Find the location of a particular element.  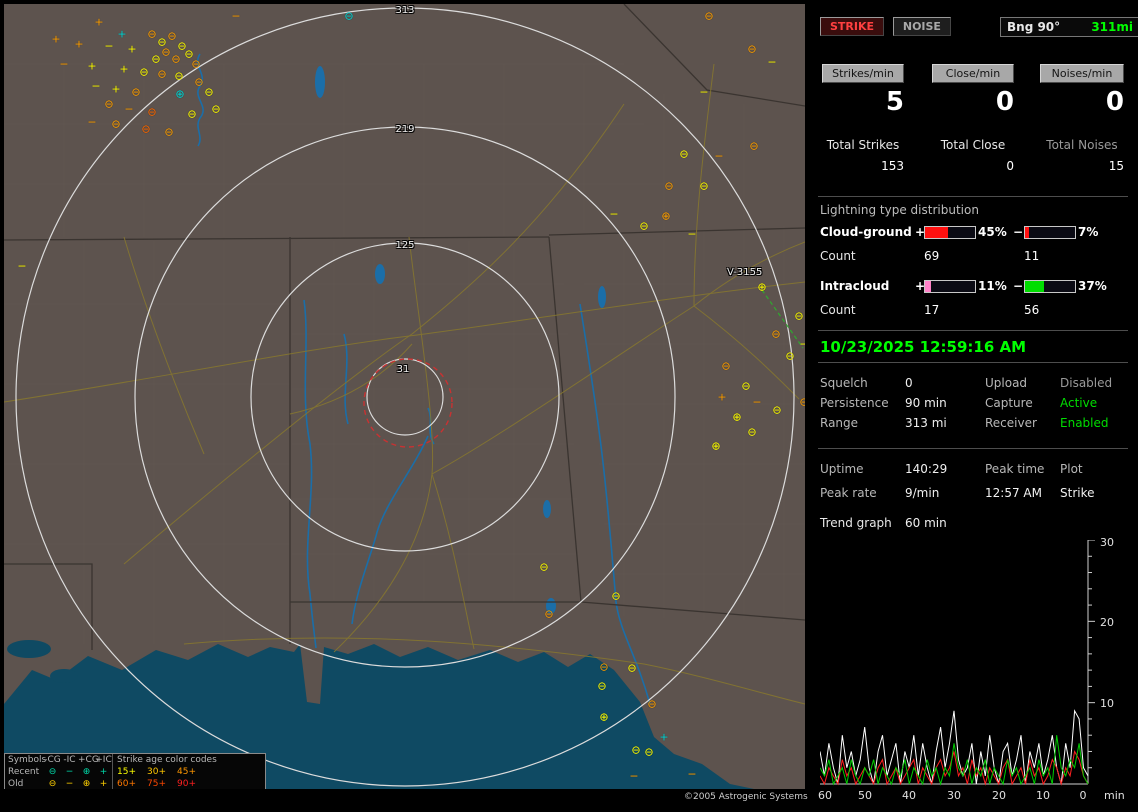

panel-top-row: STRIKE NOISE Bng 90° 311mi is located at coordinates (979, 28).